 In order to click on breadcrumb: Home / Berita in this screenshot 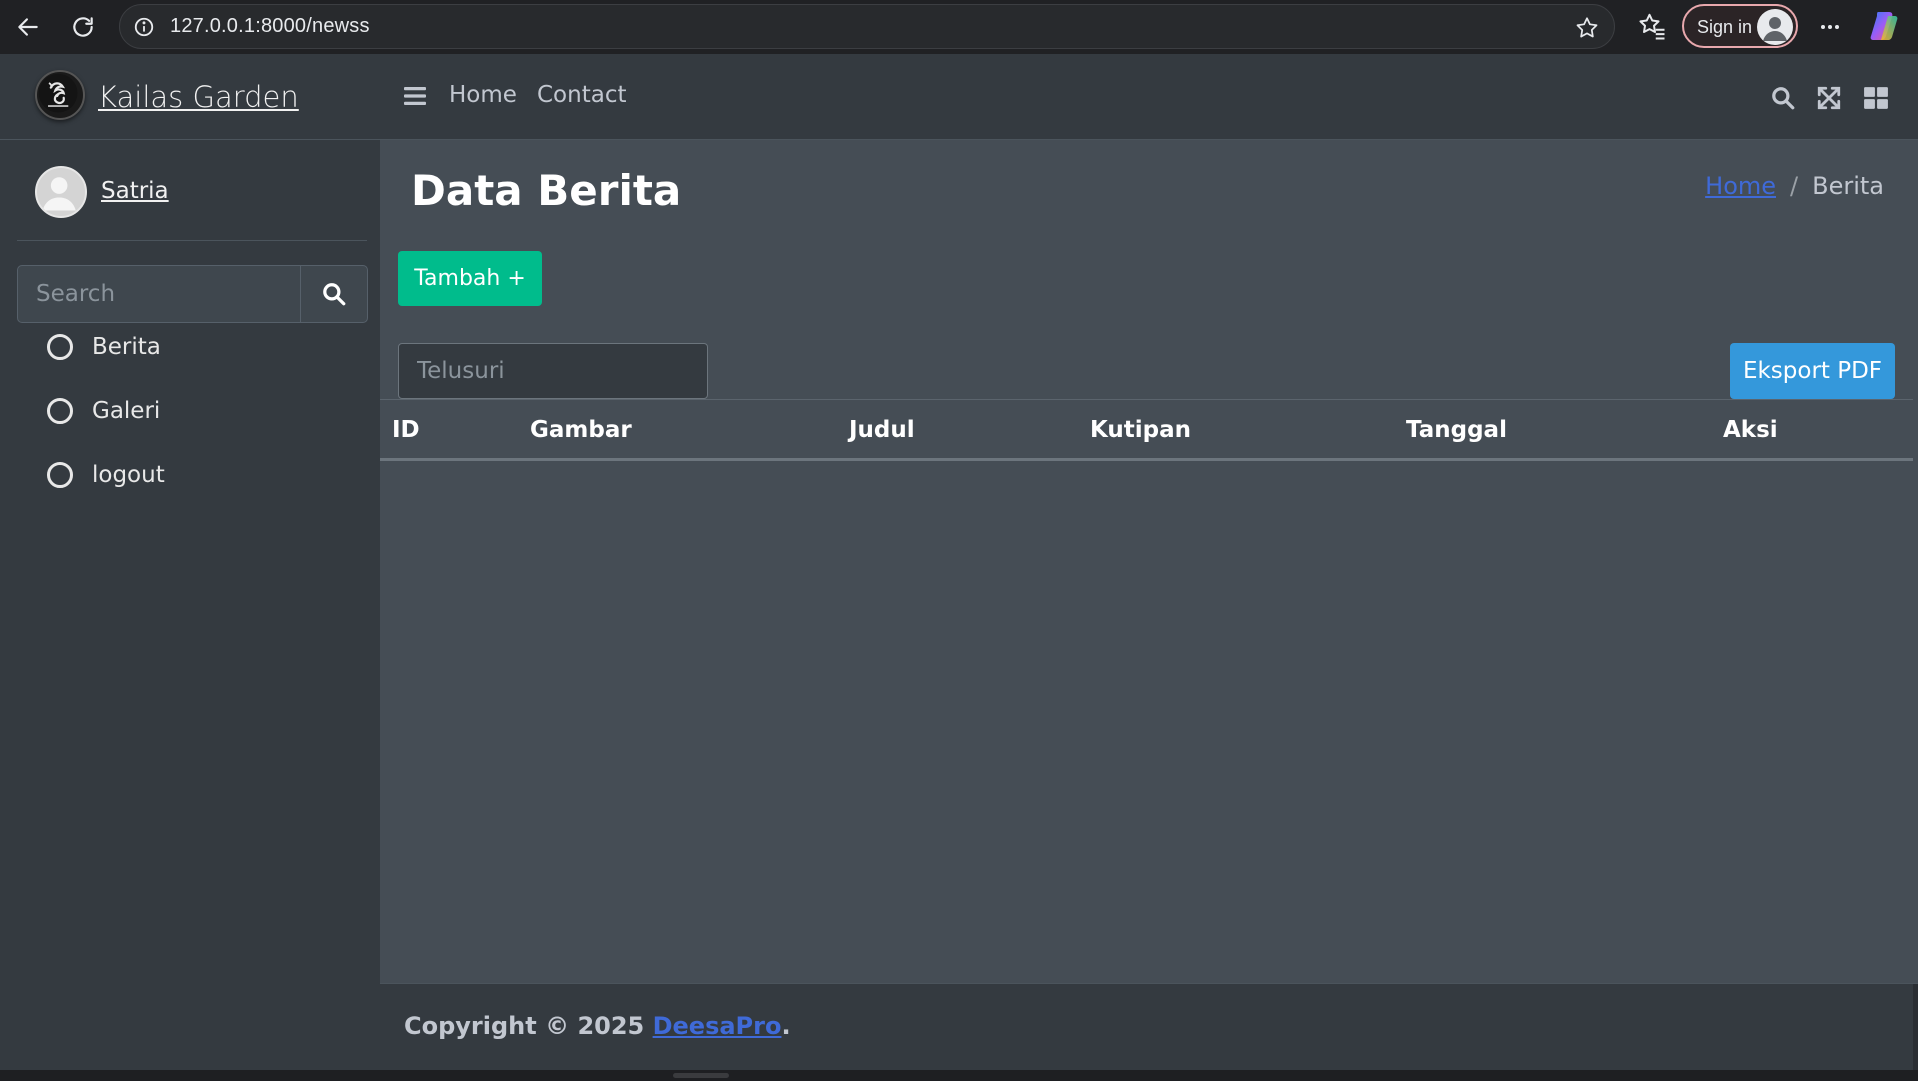, I will do `click(1794, 186)`.